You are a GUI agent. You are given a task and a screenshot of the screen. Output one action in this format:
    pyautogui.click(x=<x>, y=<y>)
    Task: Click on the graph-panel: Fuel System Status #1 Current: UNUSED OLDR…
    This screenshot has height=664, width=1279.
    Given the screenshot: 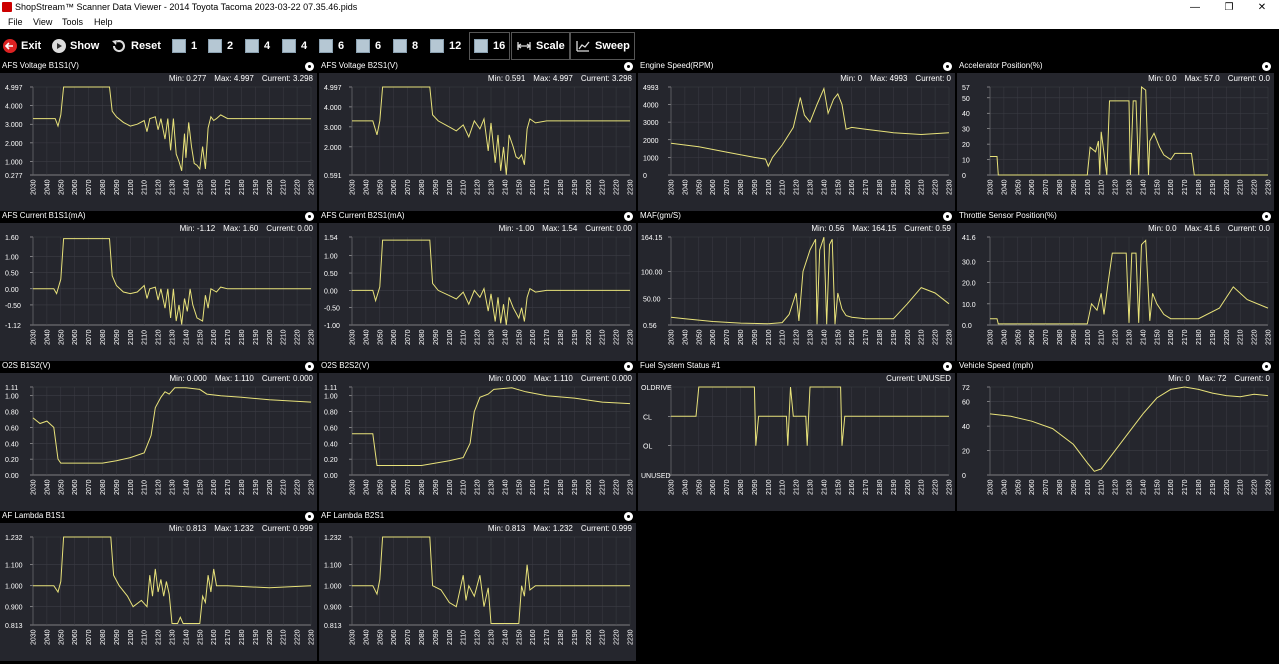 What is the action you would take?
    pyautogui.click(x=796, y=436)
    